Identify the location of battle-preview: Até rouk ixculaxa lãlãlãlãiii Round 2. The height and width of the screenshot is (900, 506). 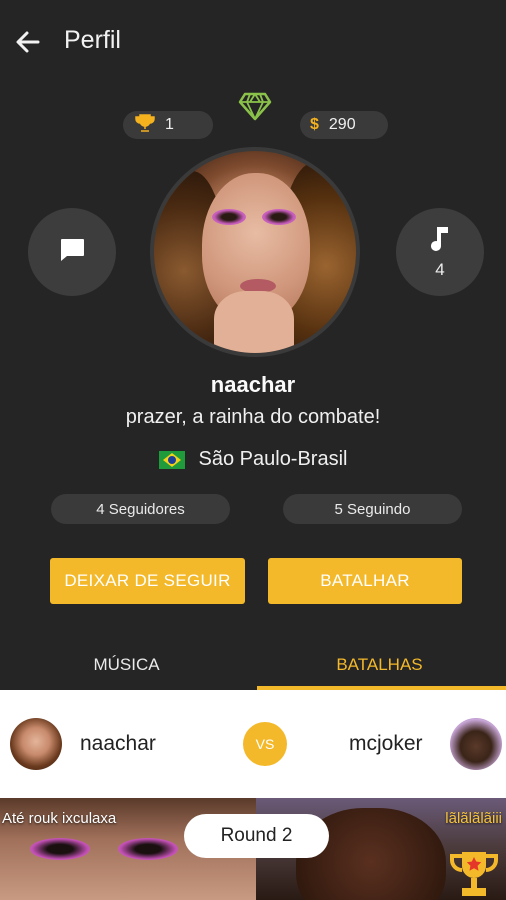
(253, 849).